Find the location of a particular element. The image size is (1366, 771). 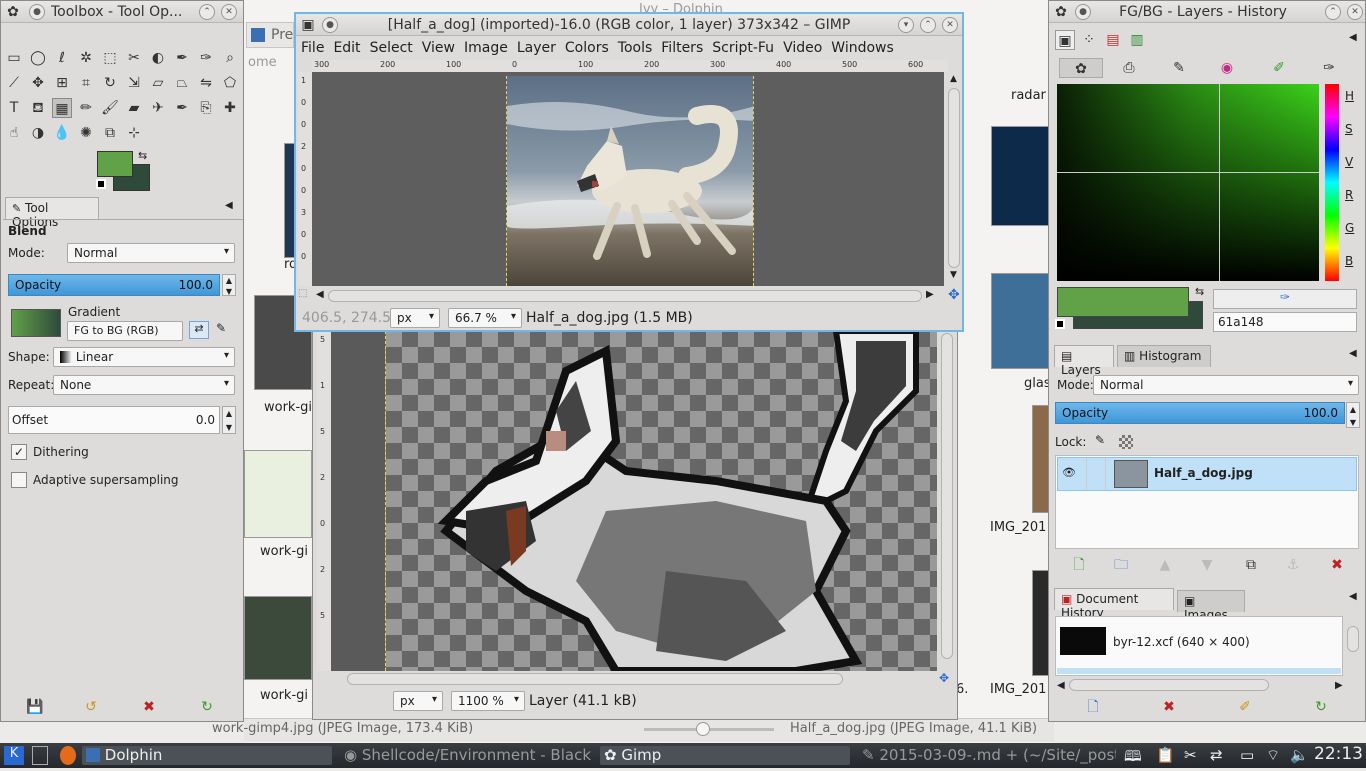

cage-icon: ⬠ is located at coordinates (230, 83).